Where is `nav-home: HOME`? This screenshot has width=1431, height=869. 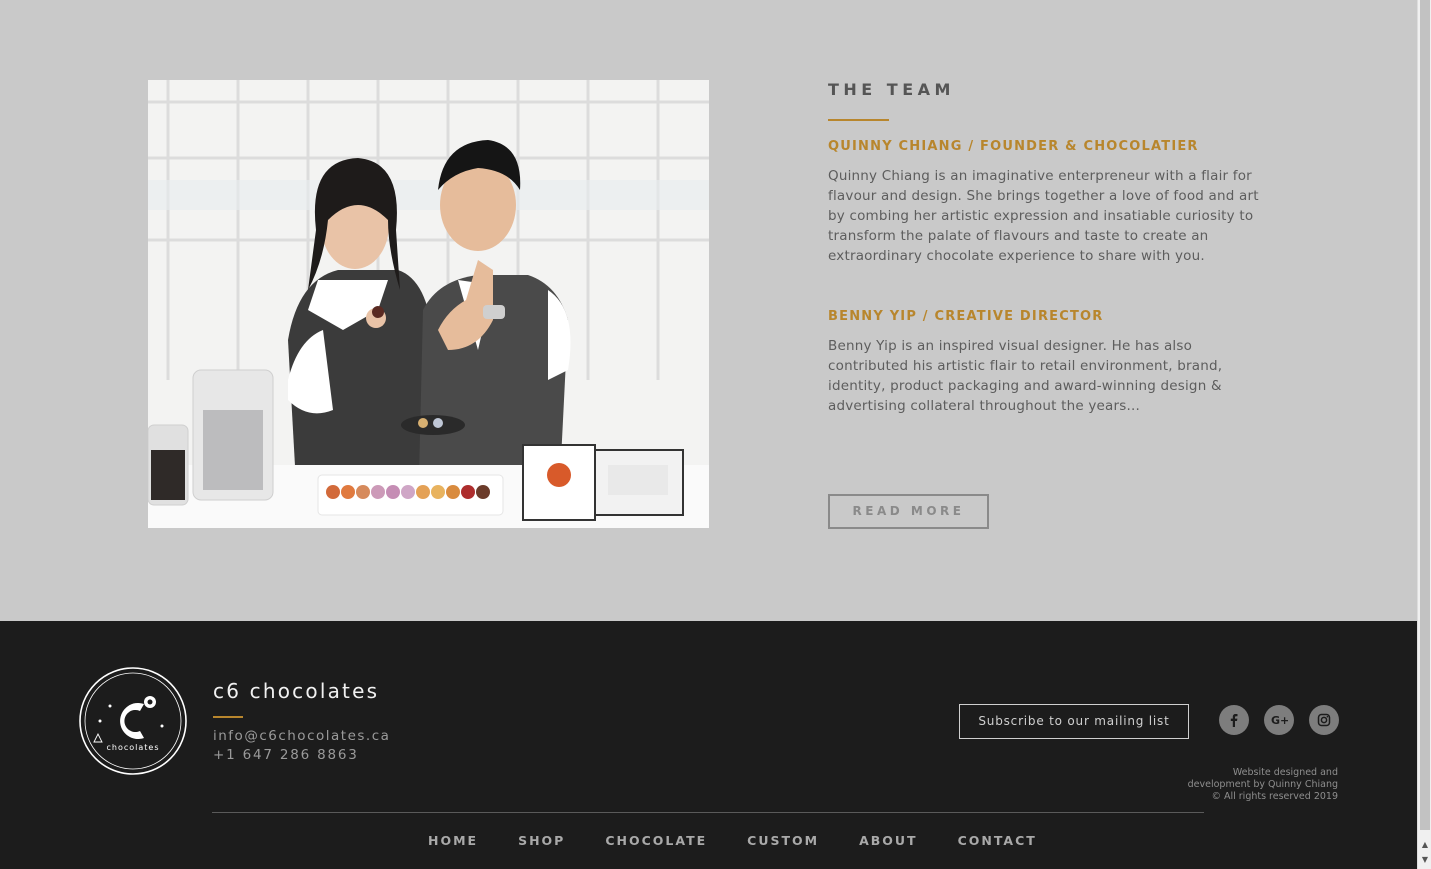 nav-home: HOME is located at coordinates (453, 840).